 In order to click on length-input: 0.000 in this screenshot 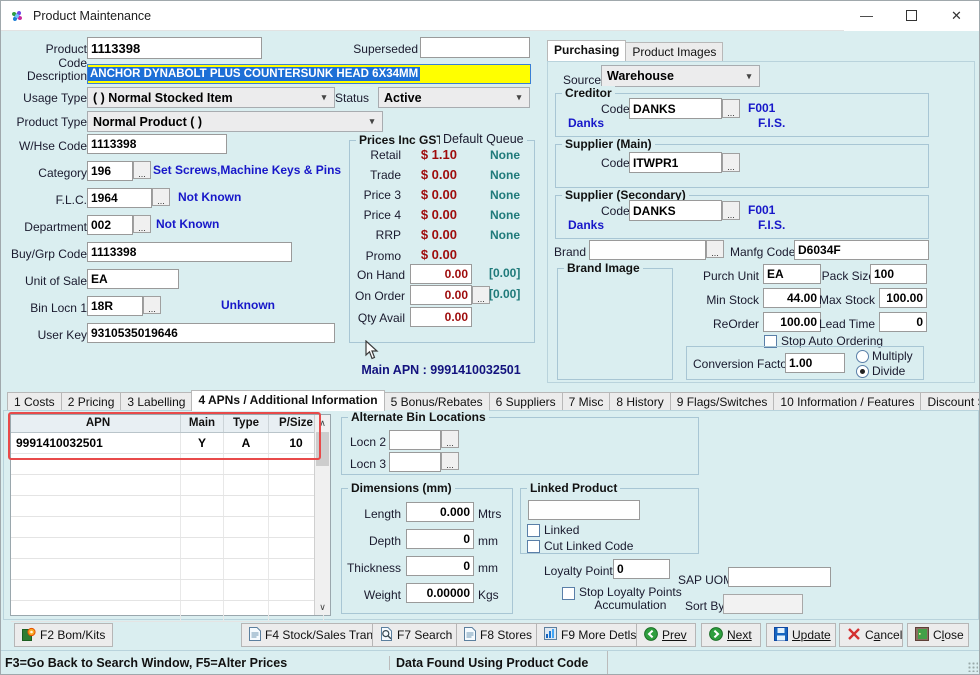, I will do `click(440, 512)`.